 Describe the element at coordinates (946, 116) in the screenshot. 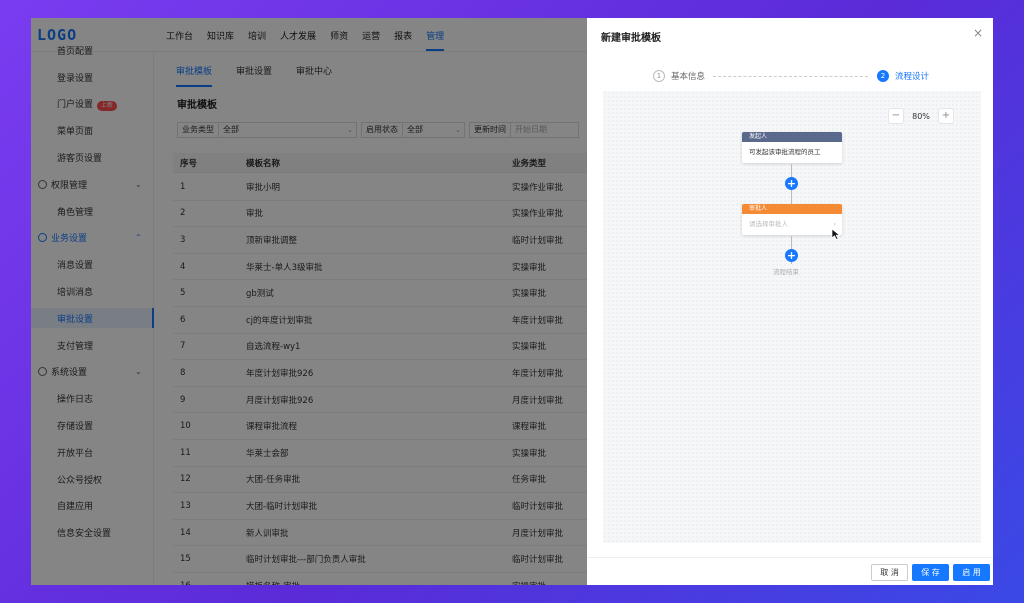

I see `zoom-in-button: +` at that location.